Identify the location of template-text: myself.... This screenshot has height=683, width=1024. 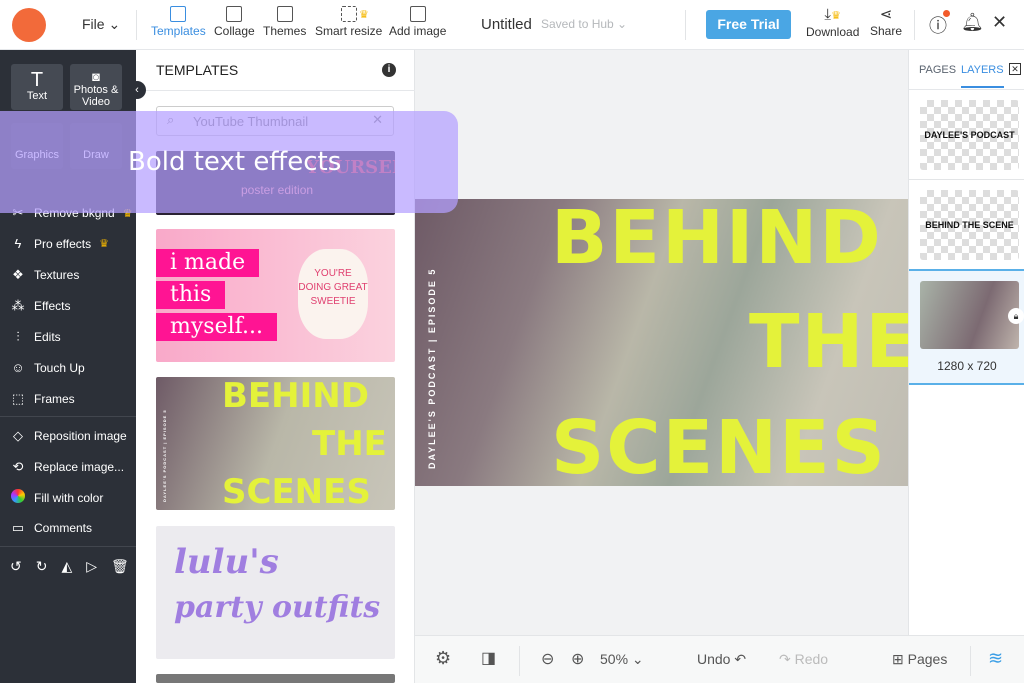
(216, 327).